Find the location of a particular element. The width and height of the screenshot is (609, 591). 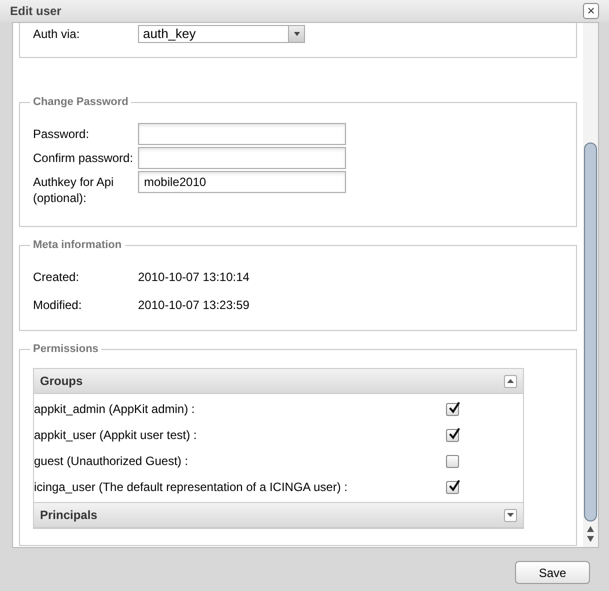

group-label: appkit_admin (AppKit admin) : is located at coordinates (114, 409).